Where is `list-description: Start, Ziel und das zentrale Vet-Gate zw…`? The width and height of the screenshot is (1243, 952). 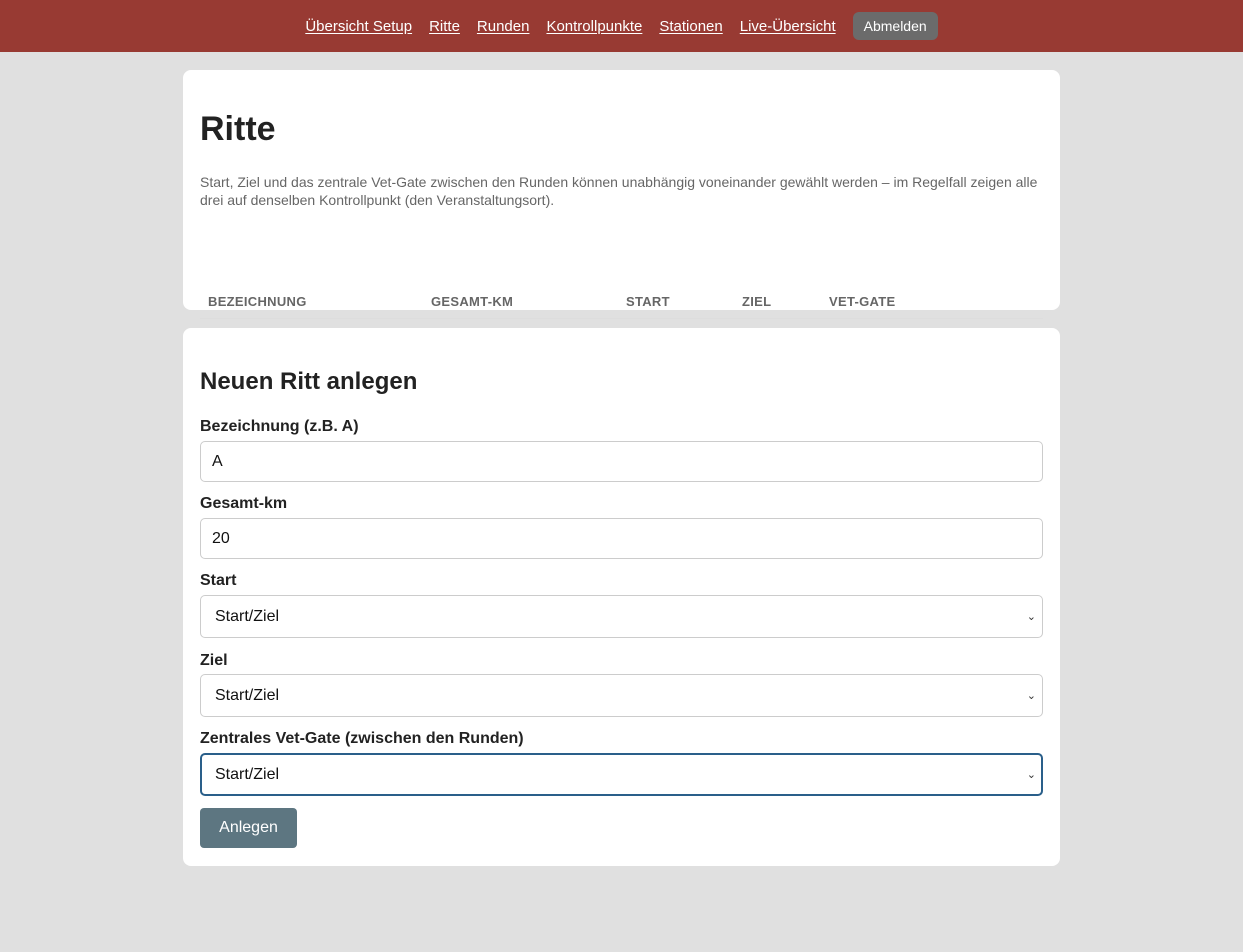
list-description: Start, Ziel und das zentrale Vet-Gate zw… is located at coordinates (619, 191).